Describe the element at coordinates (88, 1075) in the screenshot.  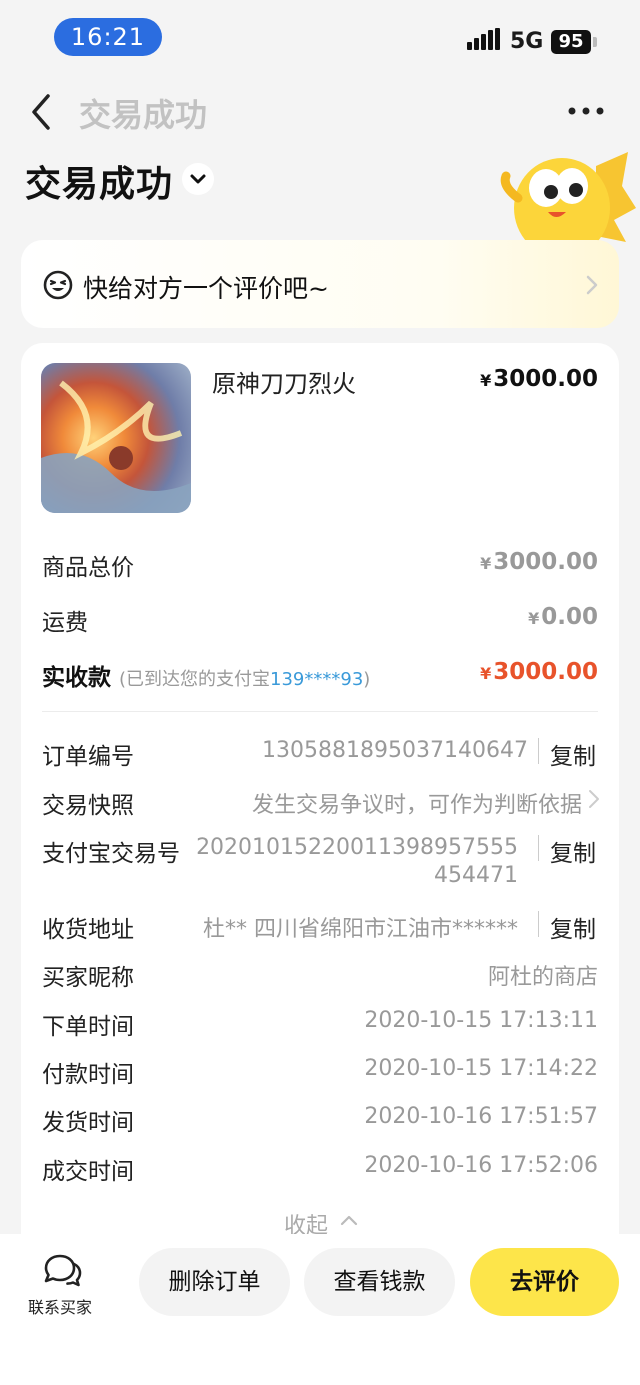
I see `pay-time-label: 付款时间` at that location.